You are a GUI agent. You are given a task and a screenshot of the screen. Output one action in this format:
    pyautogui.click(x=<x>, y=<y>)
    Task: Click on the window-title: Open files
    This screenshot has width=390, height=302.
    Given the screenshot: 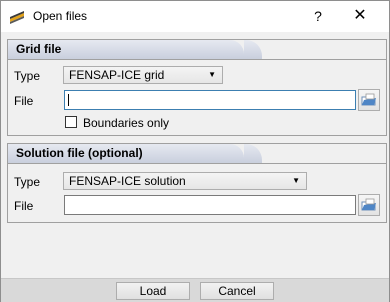 What is the action you would take?
    pyautogui.click(x=60, y=16)
    